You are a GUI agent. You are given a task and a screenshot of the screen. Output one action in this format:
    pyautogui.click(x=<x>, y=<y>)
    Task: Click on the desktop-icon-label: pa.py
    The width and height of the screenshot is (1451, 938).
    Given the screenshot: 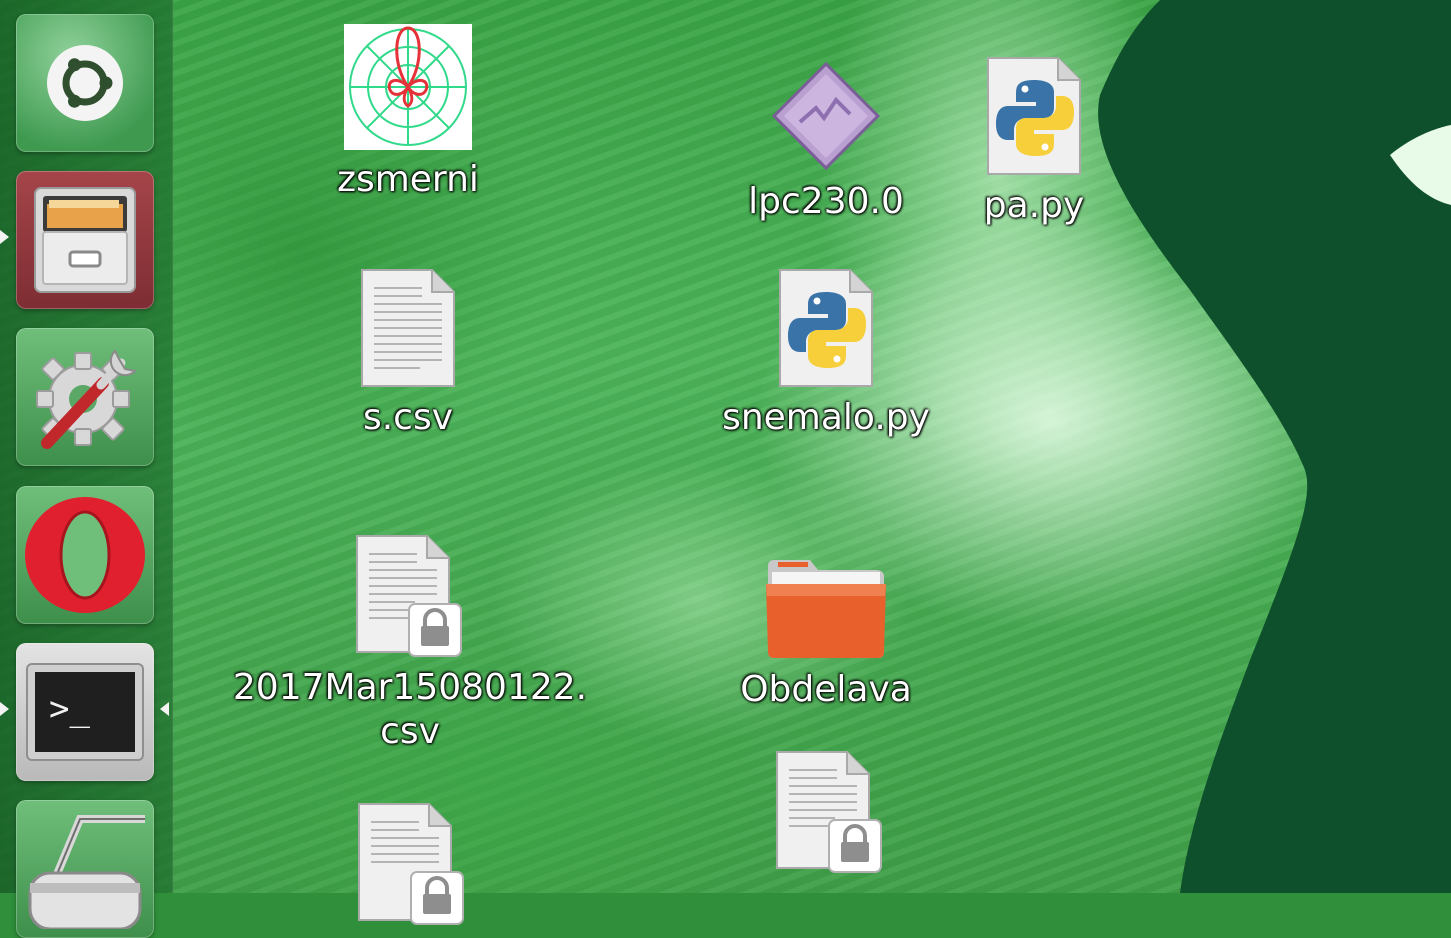 What is the action you would take?
    pyautogui.click(x=1034, y=205)
    